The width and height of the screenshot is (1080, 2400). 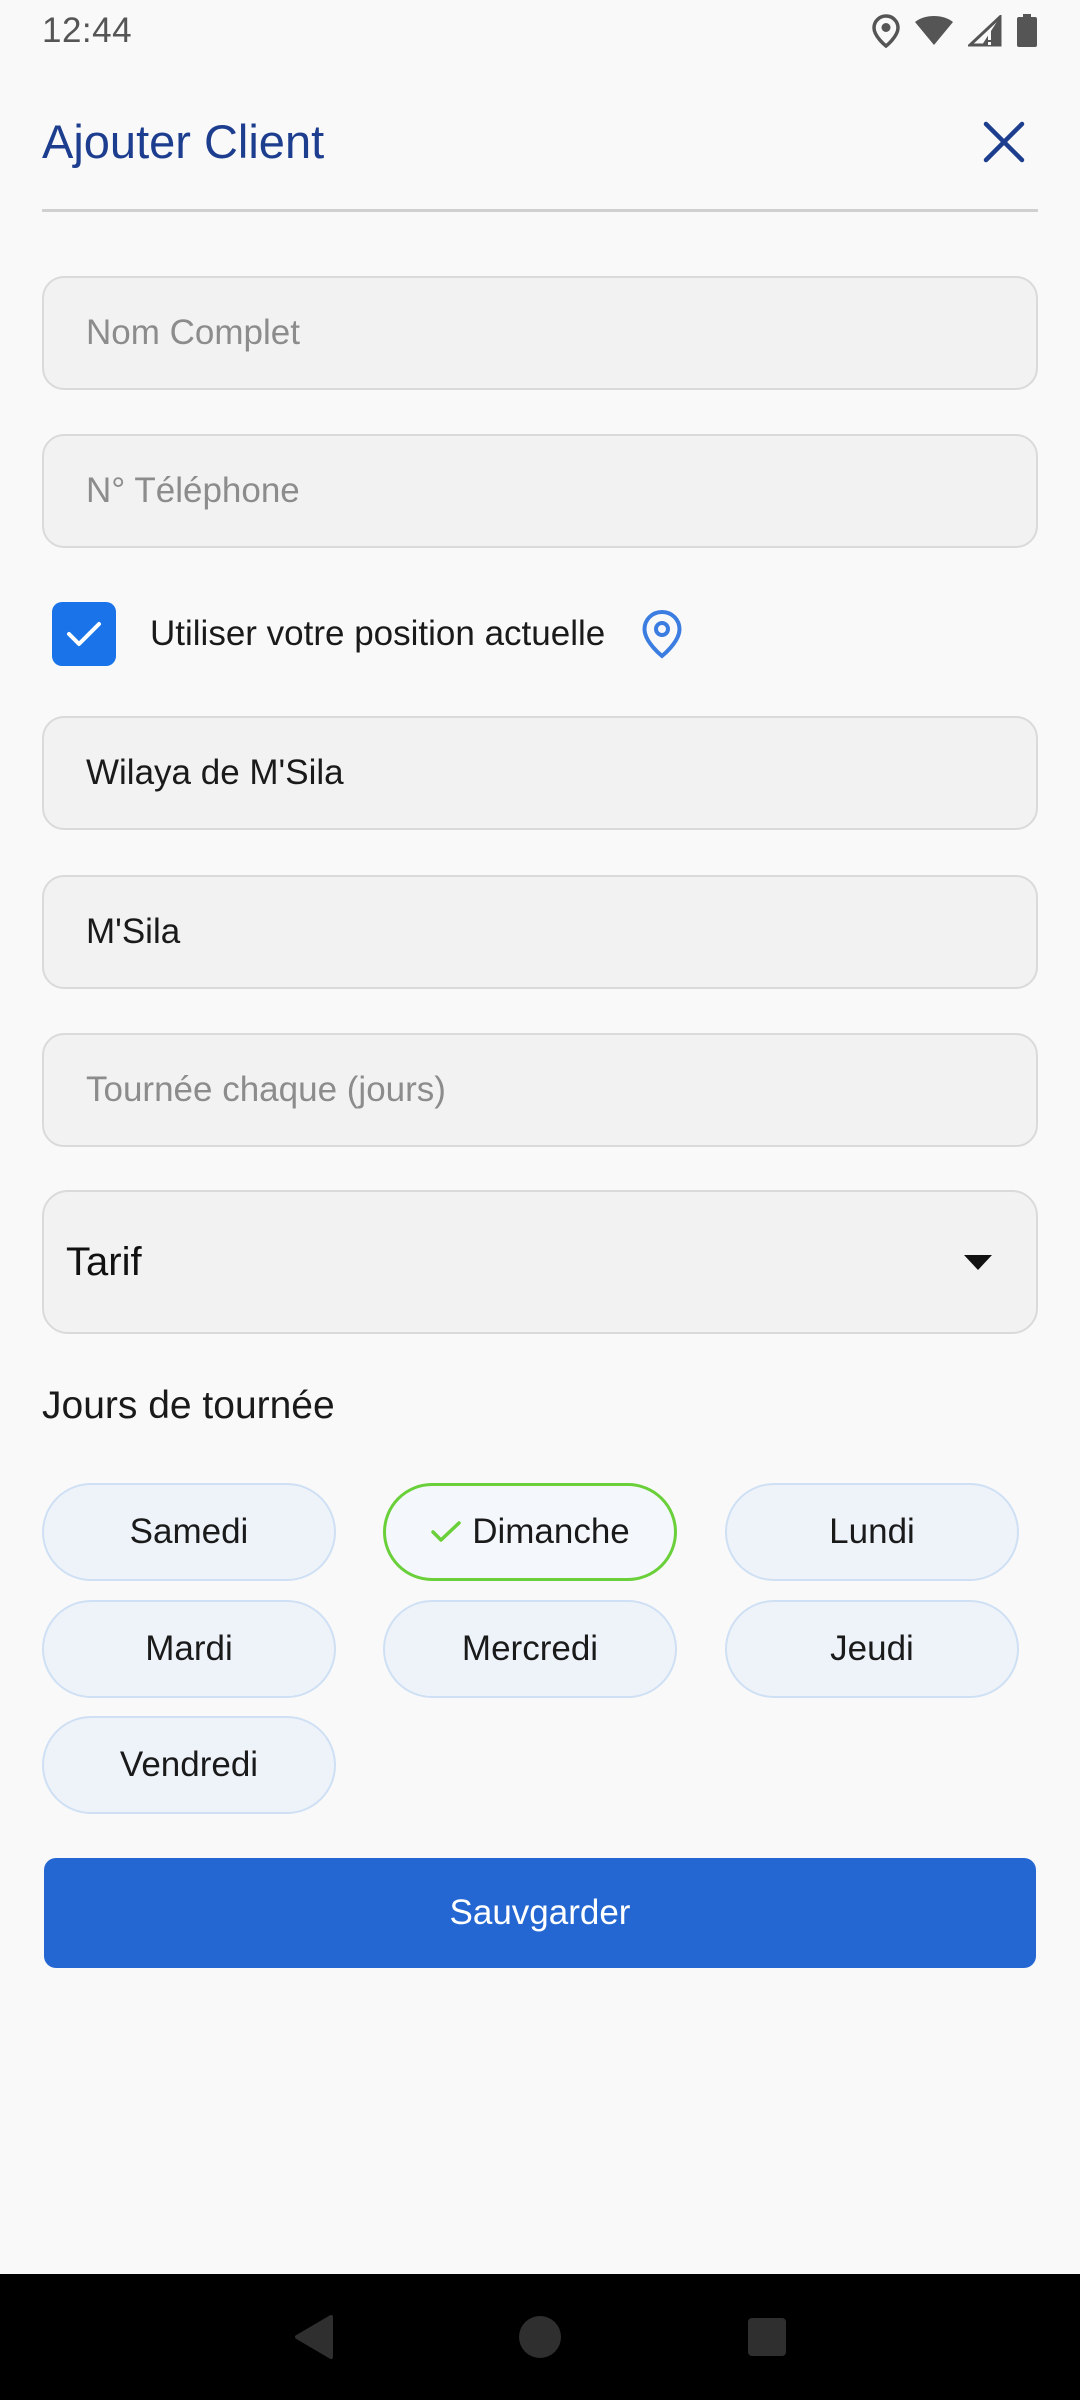 I want to click on day-chip-label: Samedi, so click(x=189, y=1531).